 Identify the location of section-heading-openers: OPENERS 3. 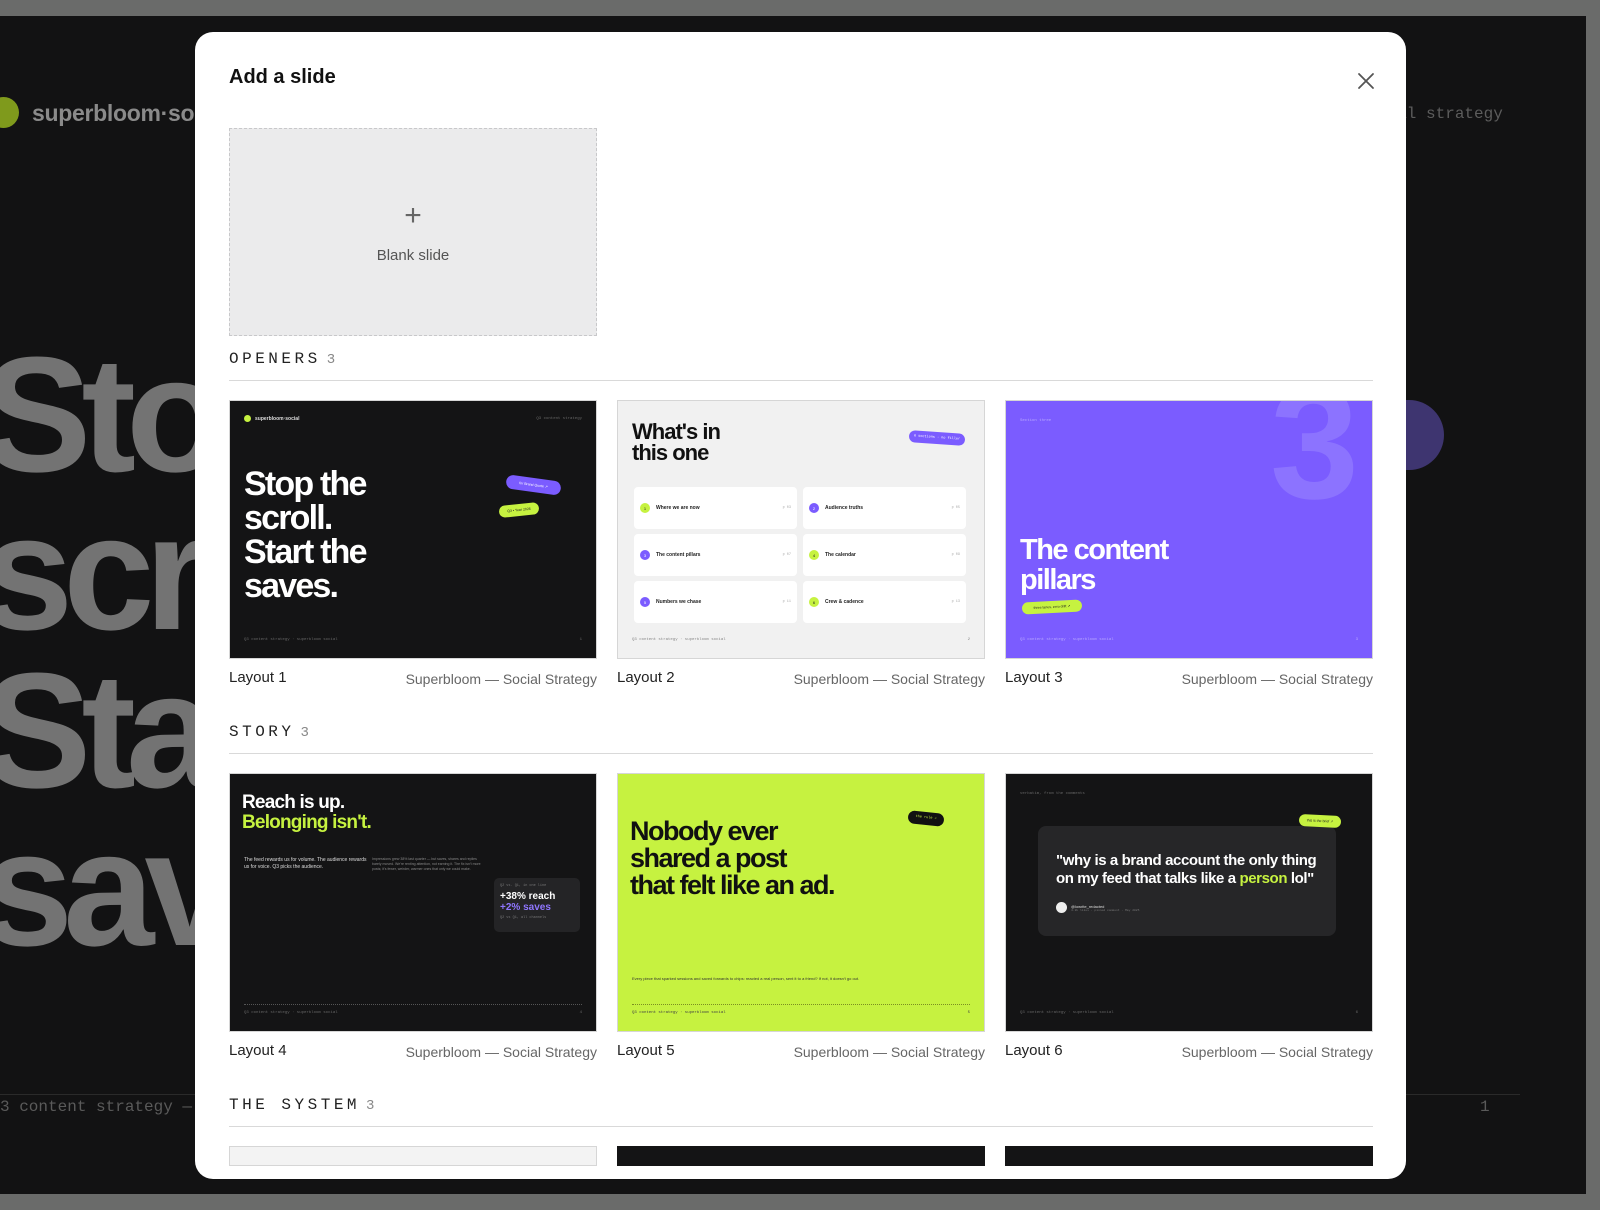
(282, 359).